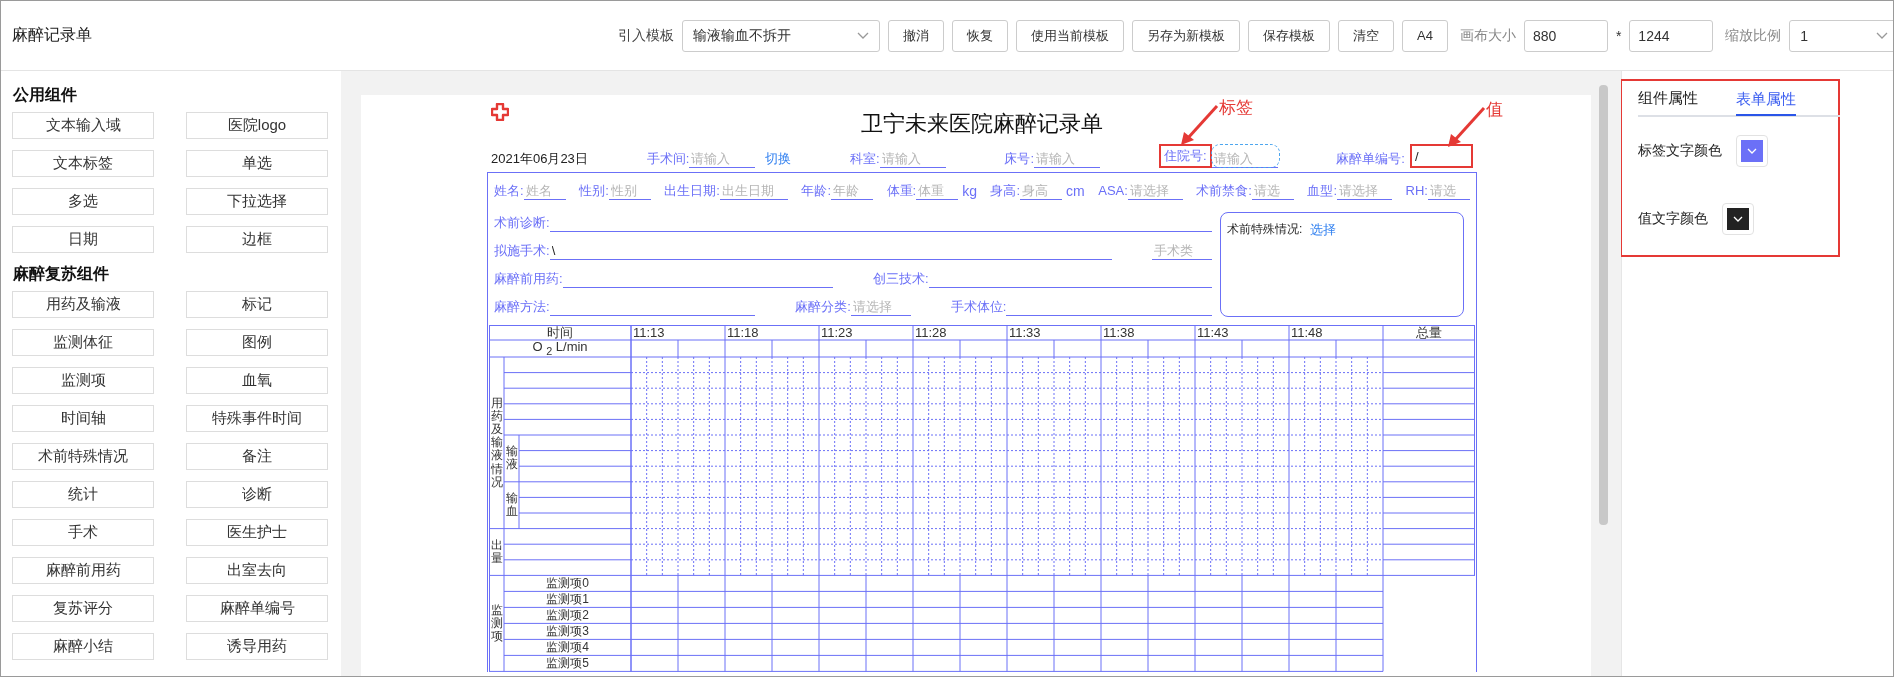  What do you see at coordinates (865, 159) in the screenshot?
I see `field-label: 科室:` at bounding box center [865, 159].